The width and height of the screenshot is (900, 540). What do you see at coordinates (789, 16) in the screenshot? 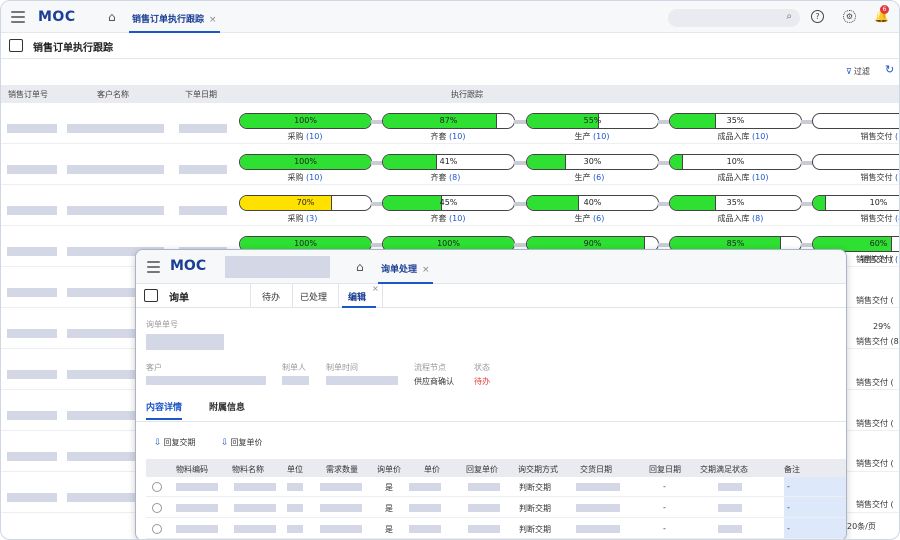
I see `search-icon: ⌕` at bounding box center [789, 16].